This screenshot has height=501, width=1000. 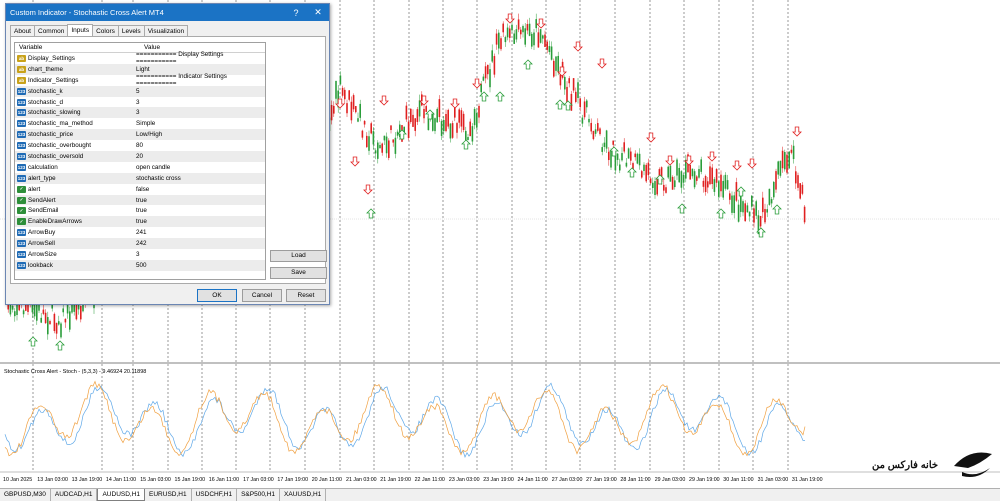 What do you see at coordinates (25, 495) in the screenshot?
I see `symbol-tab: GBPUSD,M30` at bounding box center [25, 495].